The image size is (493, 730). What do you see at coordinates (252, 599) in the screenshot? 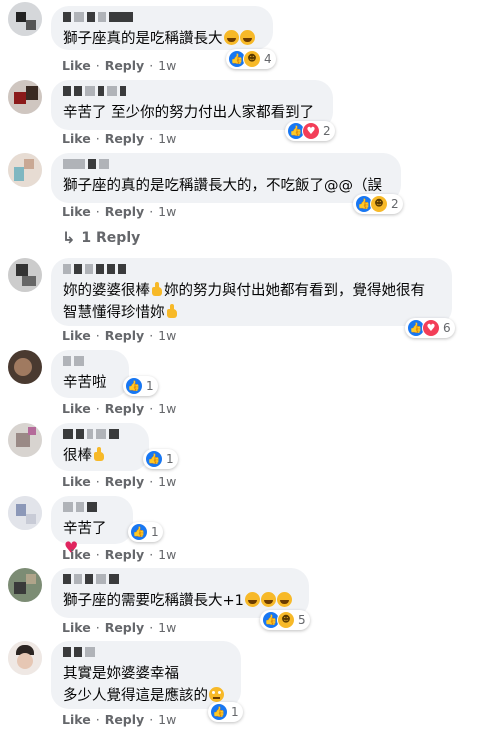
I see `laughing-emoji-icon` at bounding box center [252, 599].